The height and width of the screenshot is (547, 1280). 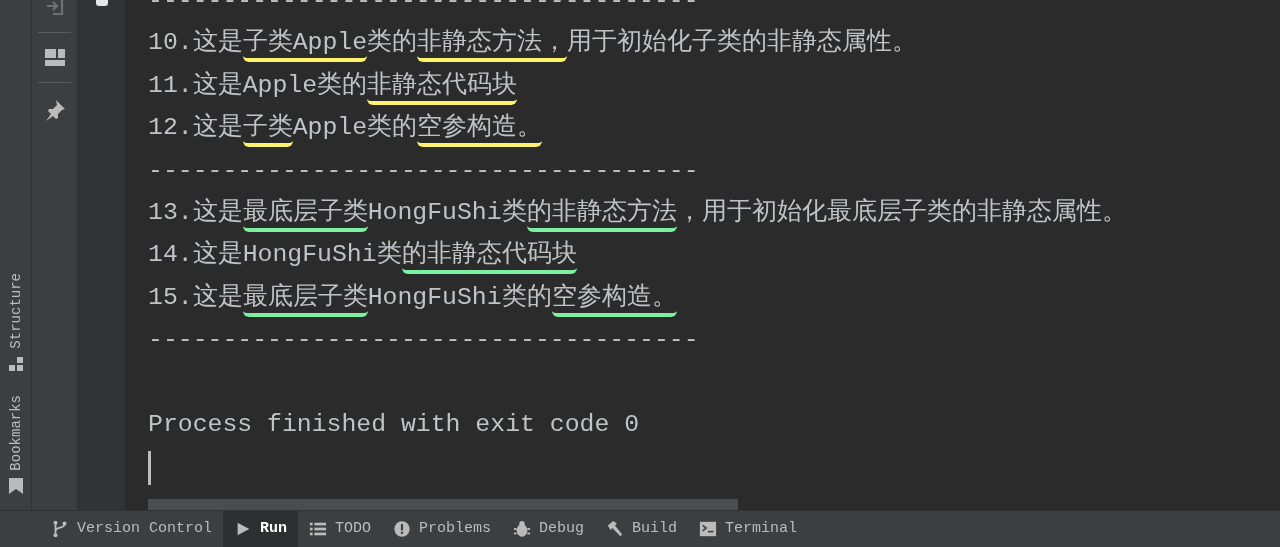 What do you see at coordinates (748, 529) in the screenshot?
I see `tool-window-tab: Terminal` at bounding box center [748, 529].